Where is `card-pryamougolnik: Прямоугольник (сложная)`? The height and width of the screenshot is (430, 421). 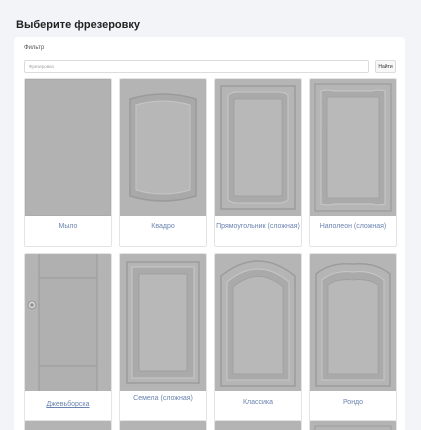
card-pryamougolnik: Прямоугольник (сложная) is located at coordinates (258, 162).